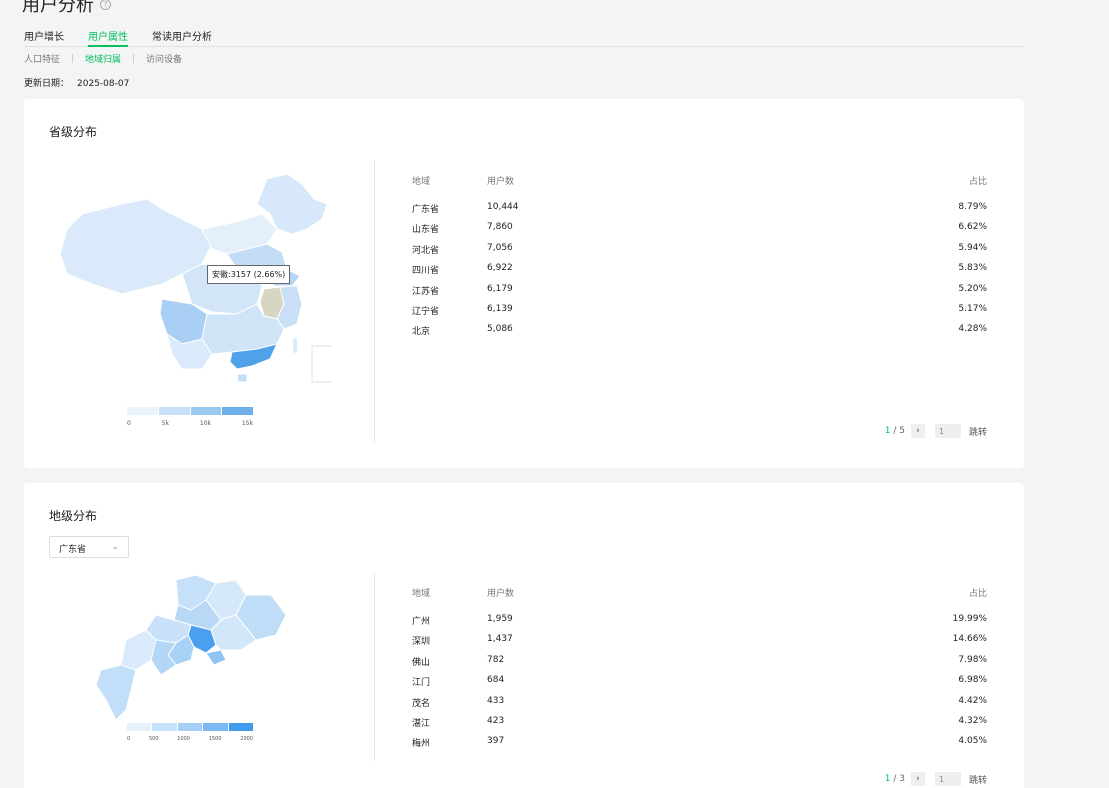  I want to click on map-tooltip: 安徽:3157 (2.66%), so click(249, 274).